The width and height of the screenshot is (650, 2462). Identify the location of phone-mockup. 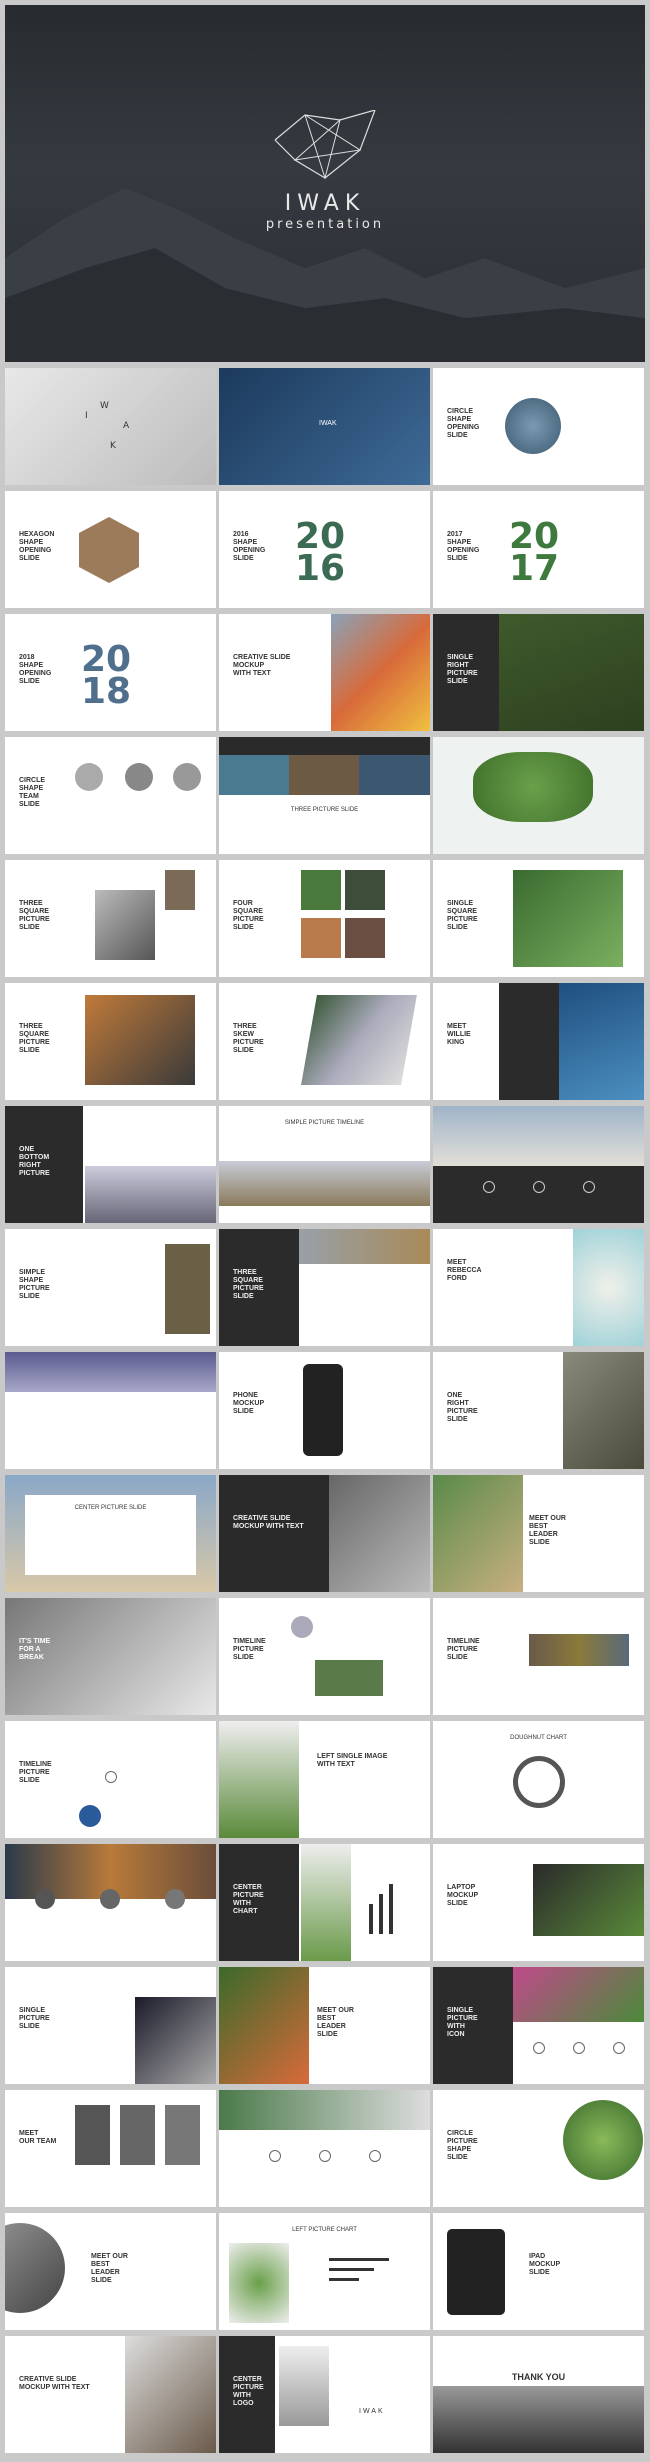
(323, 1410).